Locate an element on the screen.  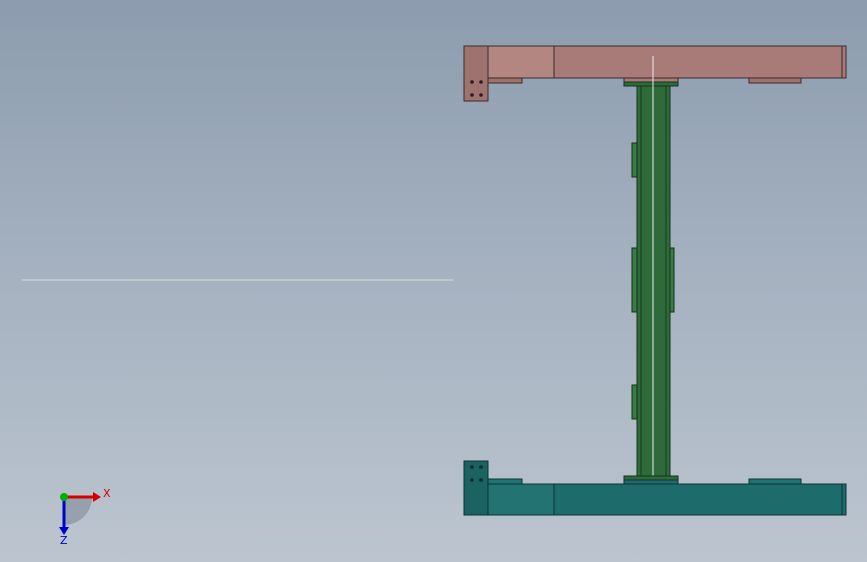
column-top-flange is located at coordinates (651, 84).